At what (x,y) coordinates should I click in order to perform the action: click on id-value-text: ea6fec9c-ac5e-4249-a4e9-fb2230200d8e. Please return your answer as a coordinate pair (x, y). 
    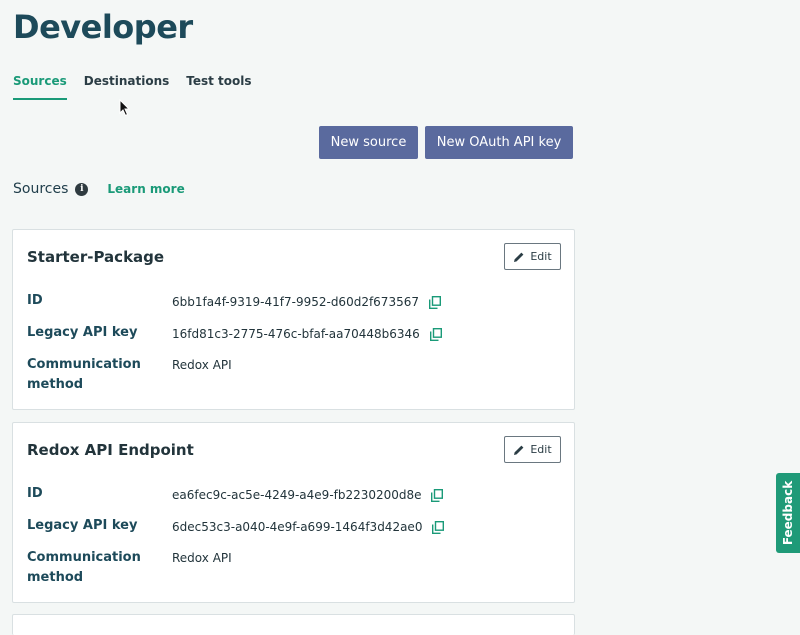
    Looking at the image, I should click on (297, 495).